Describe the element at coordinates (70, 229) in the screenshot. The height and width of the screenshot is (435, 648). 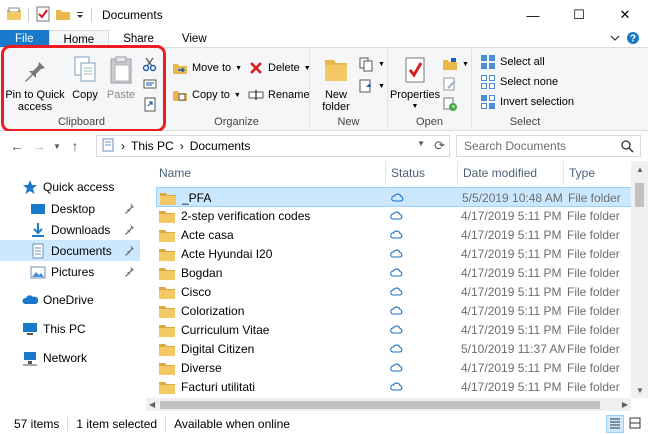
I see `nav-downloads: Downloads` at that location.